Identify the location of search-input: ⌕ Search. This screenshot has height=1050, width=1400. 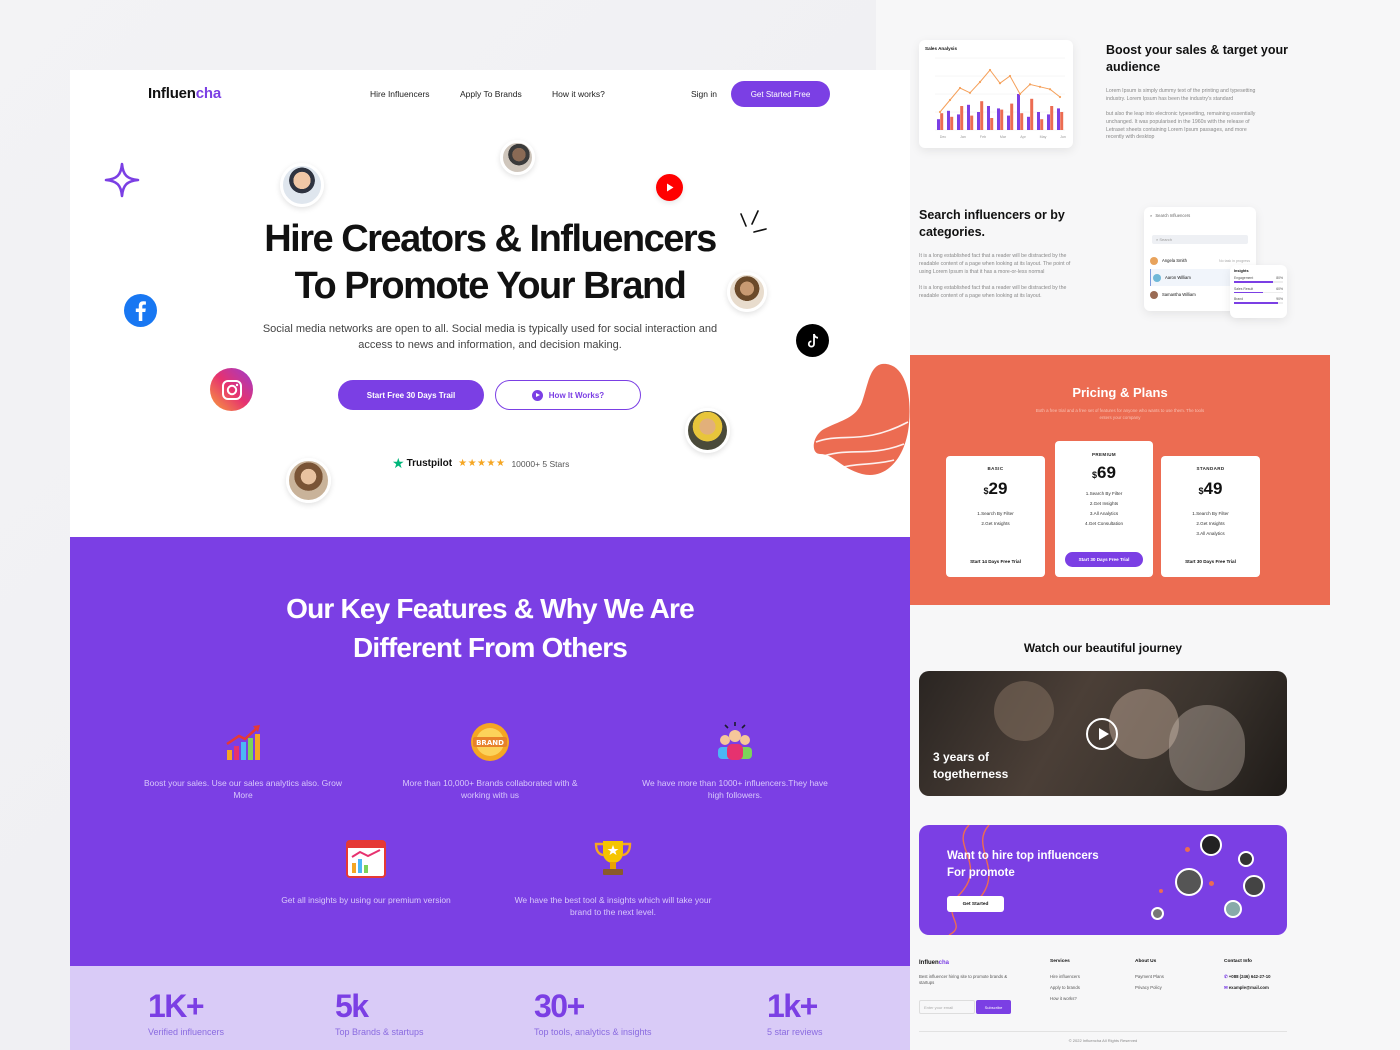
(1200, 239).